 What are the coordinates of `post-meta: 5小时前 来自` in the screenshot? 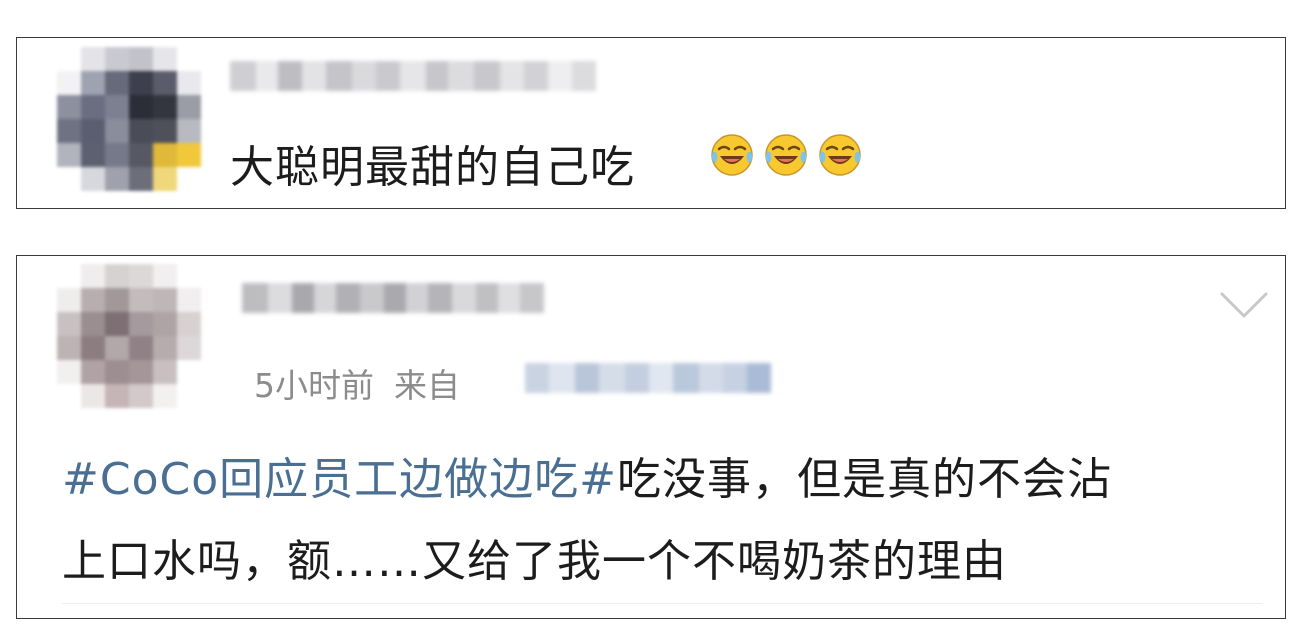 It's located at (357, 383).